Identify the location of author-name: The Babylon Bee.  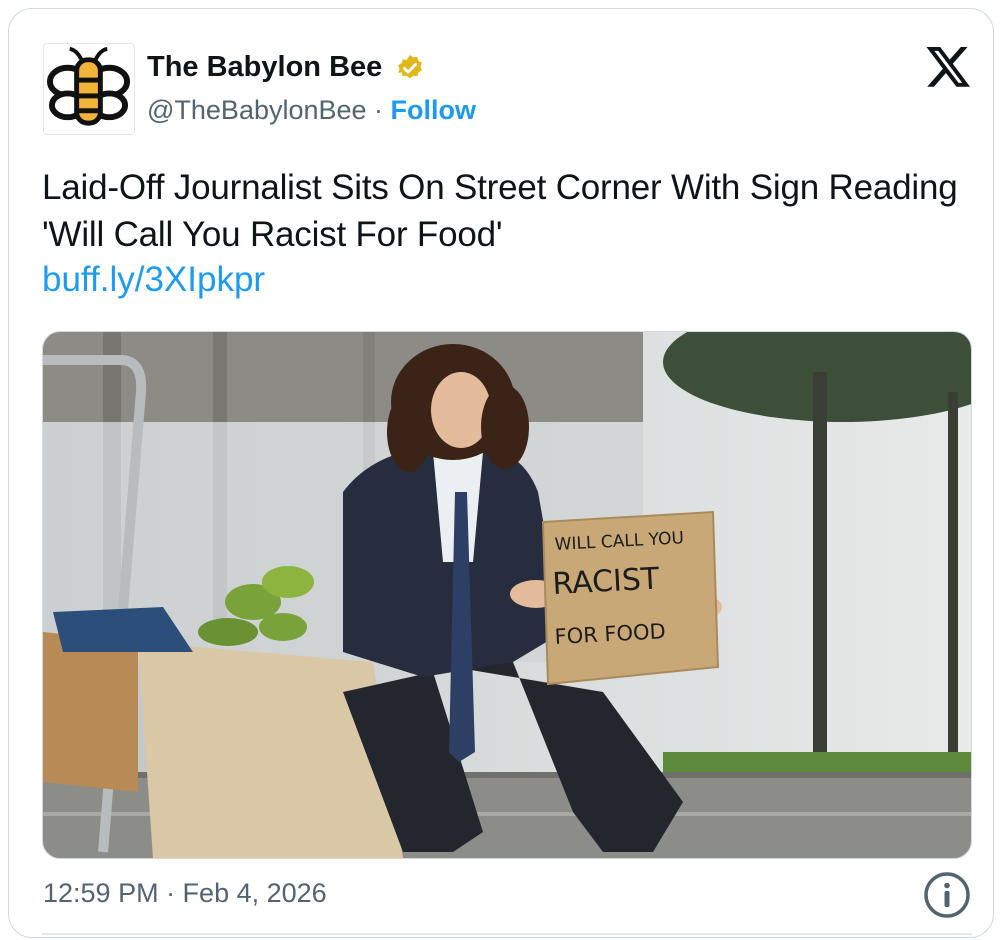
(264, 67).